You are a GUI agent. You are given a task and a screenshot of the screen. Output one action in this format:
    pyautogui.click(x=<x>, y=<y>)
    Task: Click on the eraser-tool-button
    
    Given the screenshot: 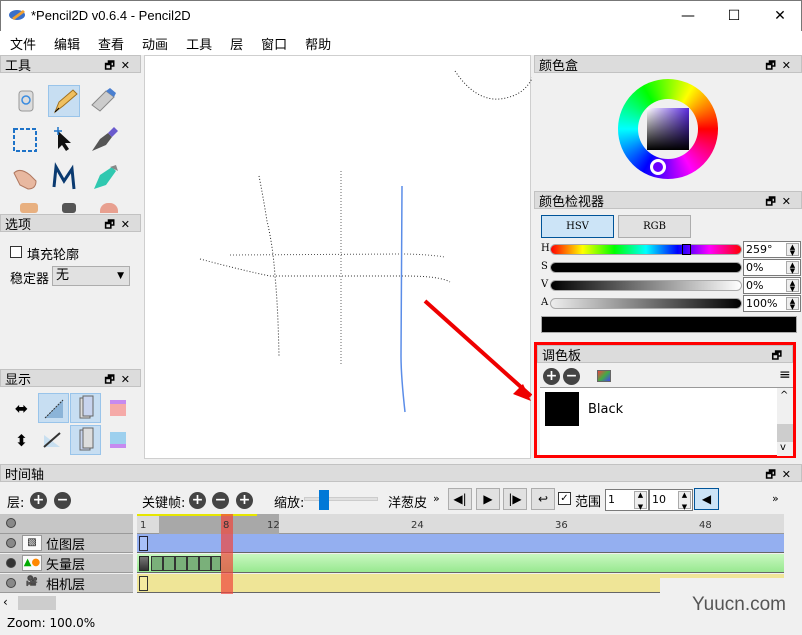 What is the action you would take?
    pyautogui.click(x=104, y=101)
    